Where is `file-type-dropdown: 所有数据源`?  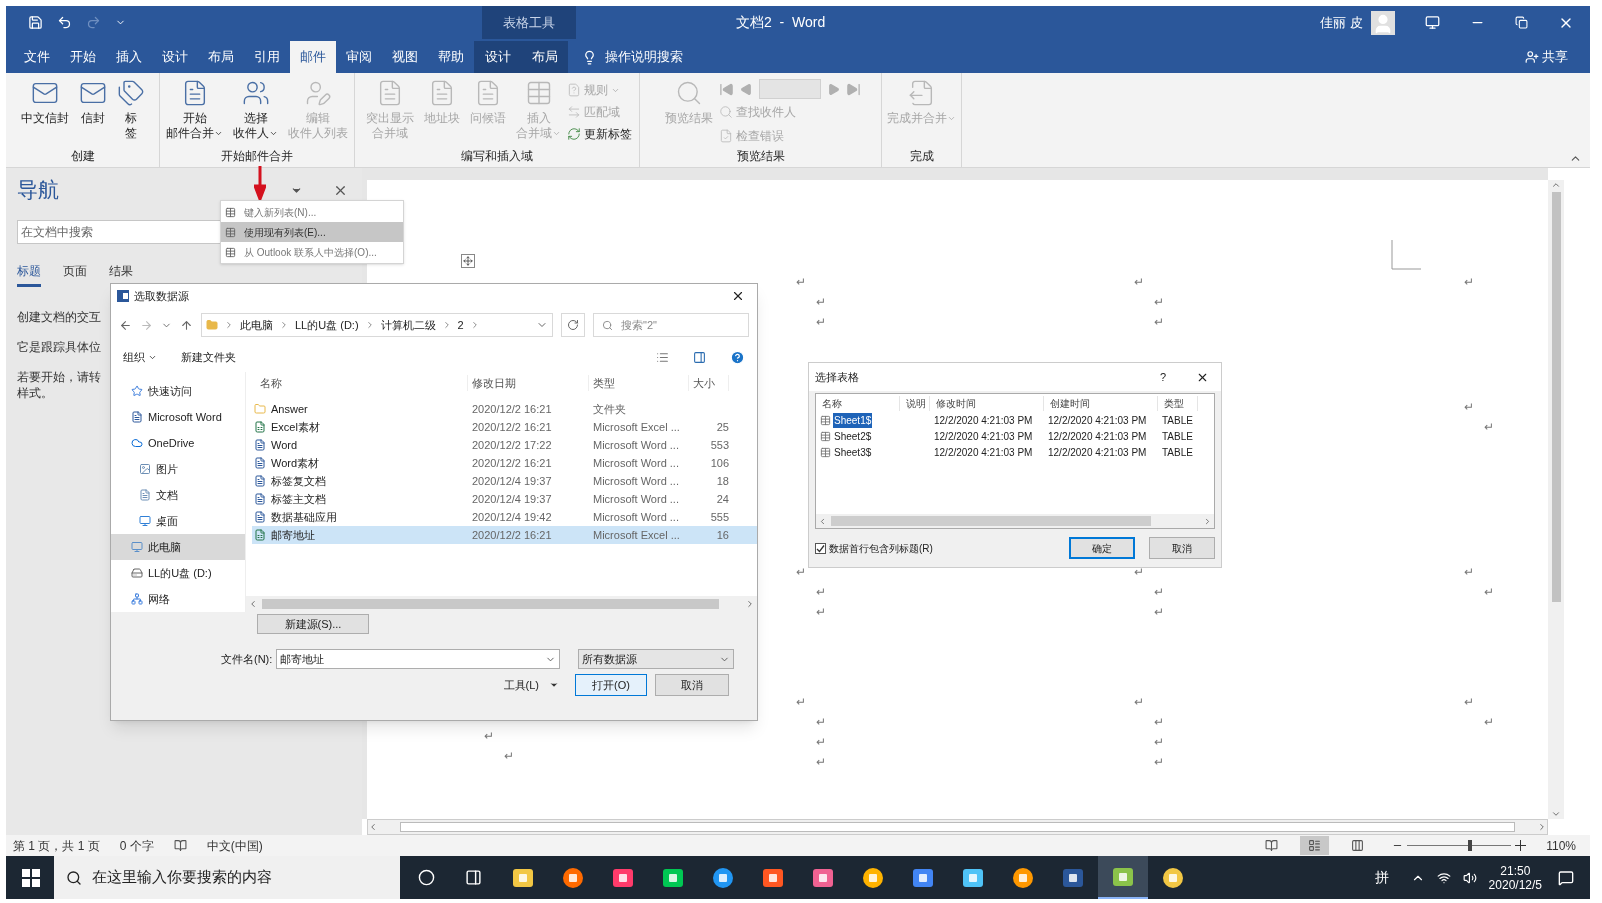
file-type-dropdown: 所有数据源 is located at coordinates (656, 659).